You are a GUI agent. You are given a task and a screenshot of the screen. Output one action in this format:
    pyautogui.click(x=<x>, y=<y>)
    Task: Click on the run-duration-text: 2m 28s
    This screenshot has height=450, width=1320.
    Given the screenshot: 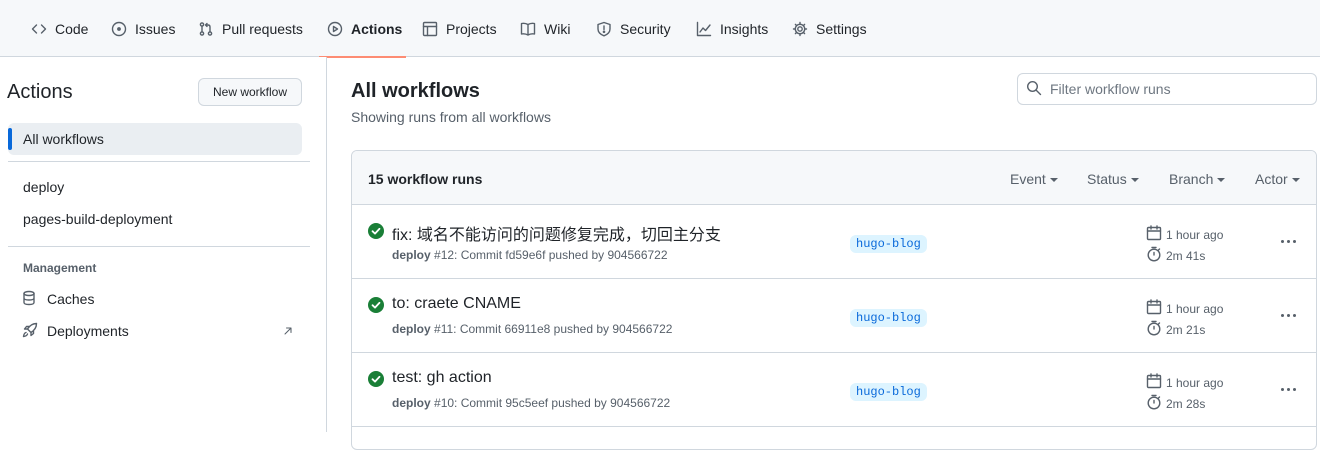 What is the action you would take?
    pyautogui.click(x=1186, y=403)
    